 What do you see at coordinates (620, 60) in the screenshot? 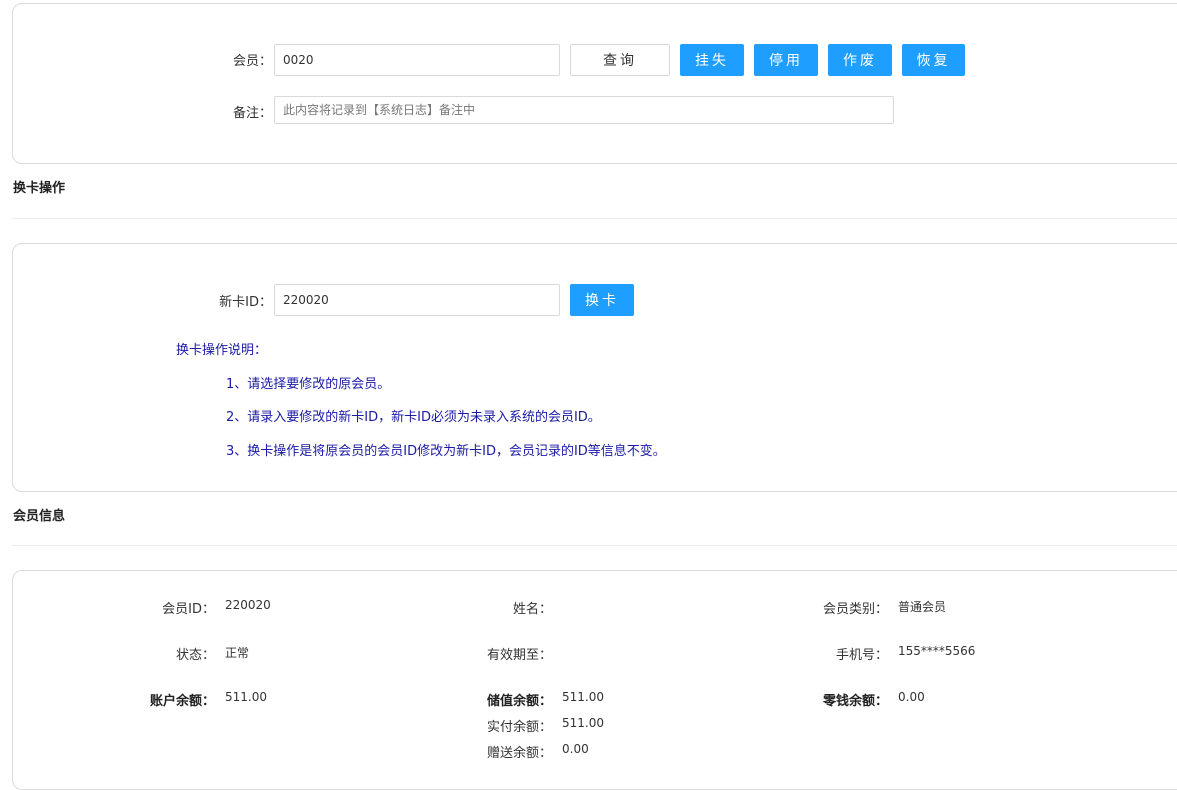
I see `query-button: 查询` at bounding box center [620, 60].